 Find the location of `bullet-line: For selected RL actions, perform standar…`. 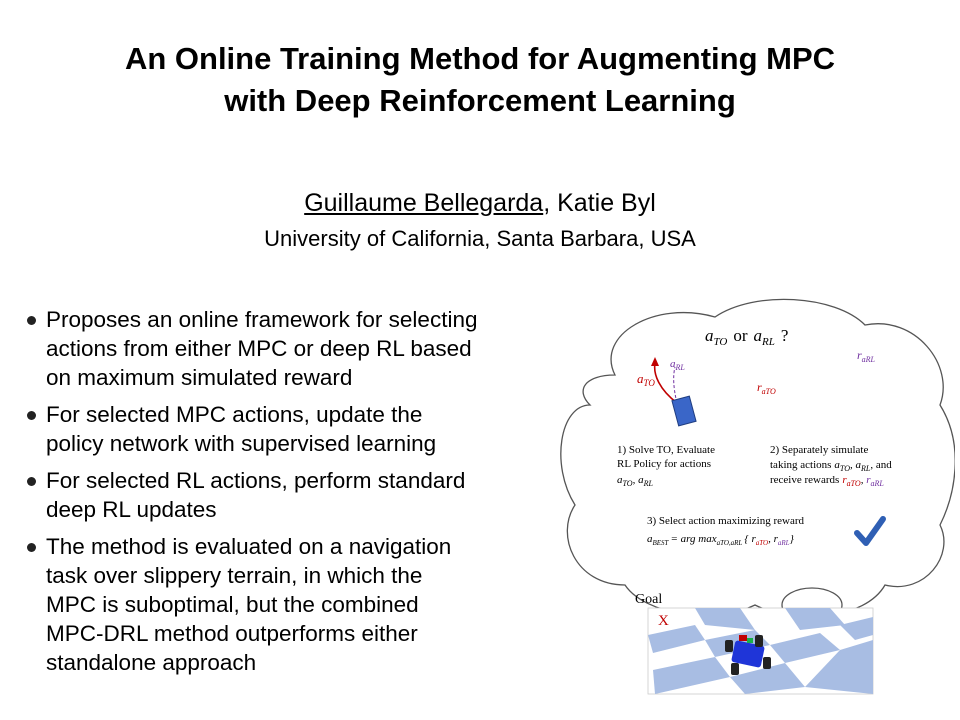

bullet-line: For selected RL actions, perform standar… is located at coordinates (256, 480).